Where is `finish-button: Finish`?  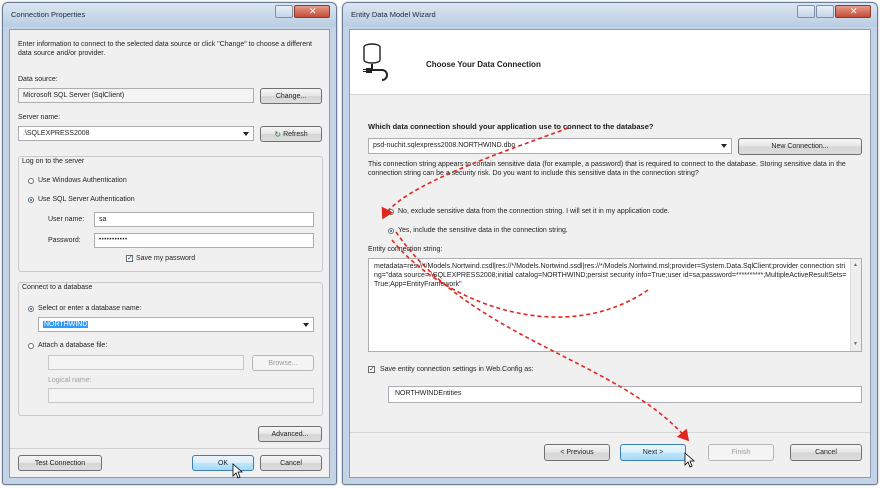
finish-button: Finish is located at coordinates (741, 452).